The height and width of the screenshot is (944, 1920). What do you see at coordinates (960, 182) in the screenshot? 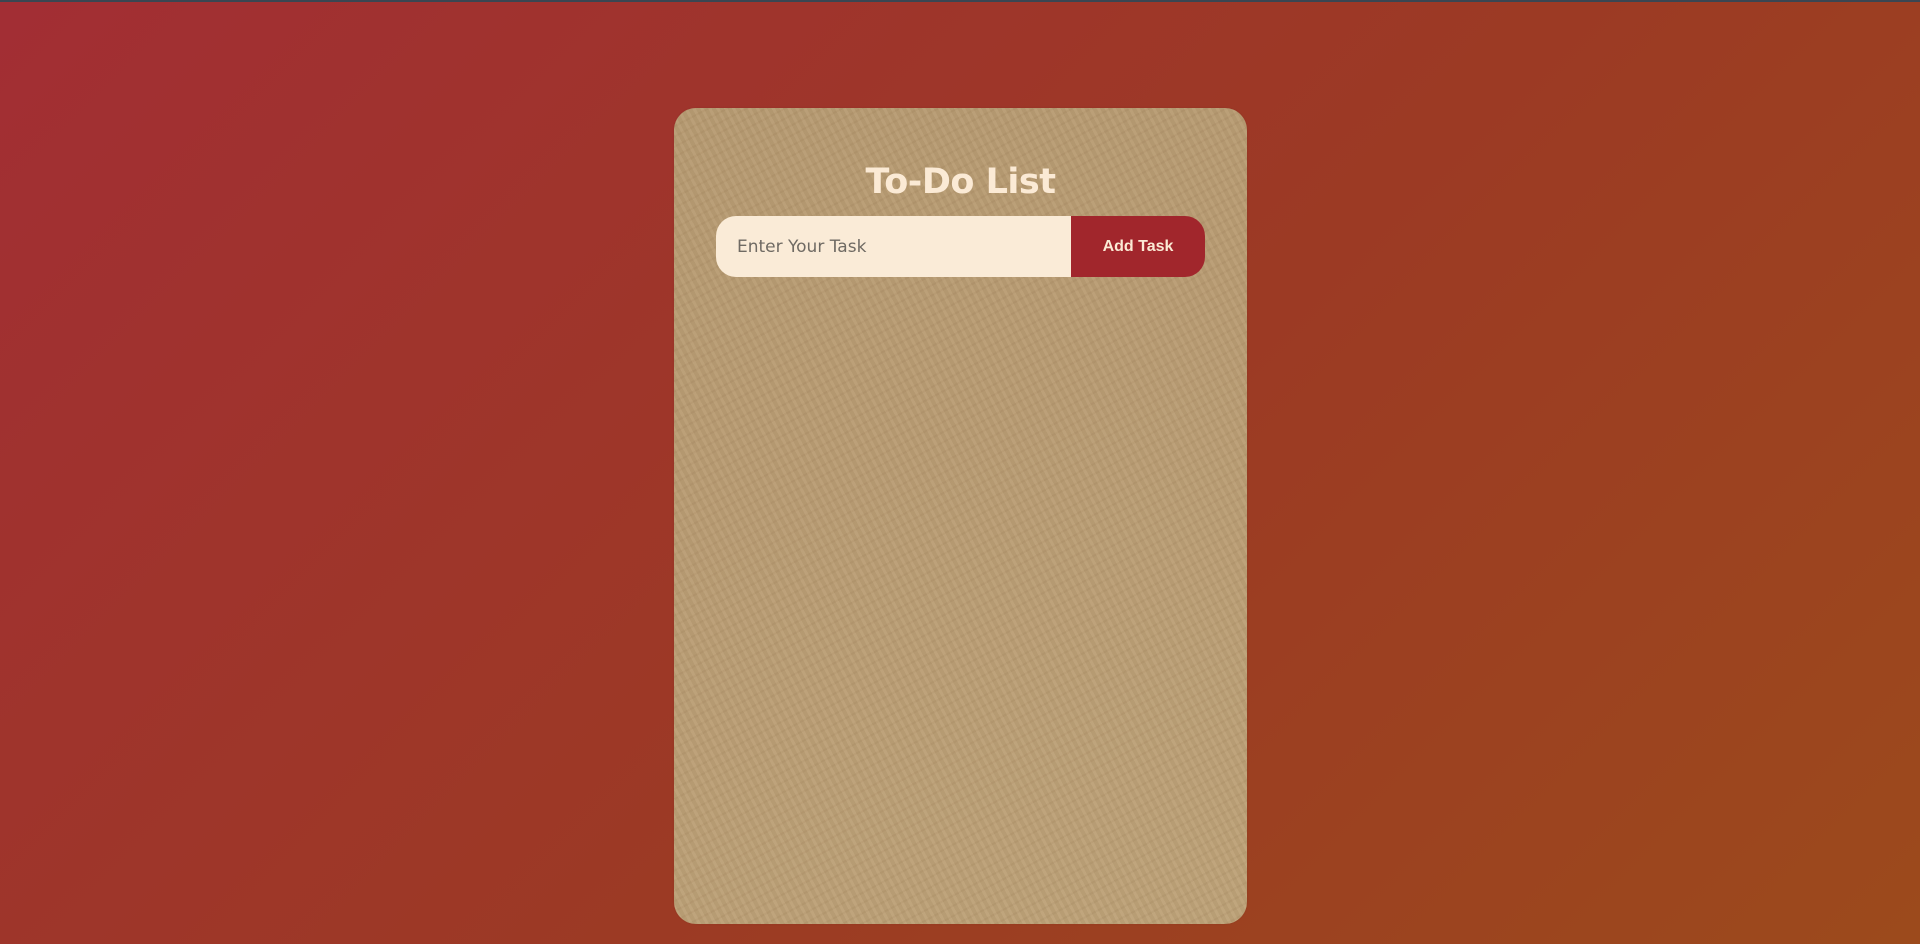
I see `page-title: To-Do List` at bounding box center [960, 182].